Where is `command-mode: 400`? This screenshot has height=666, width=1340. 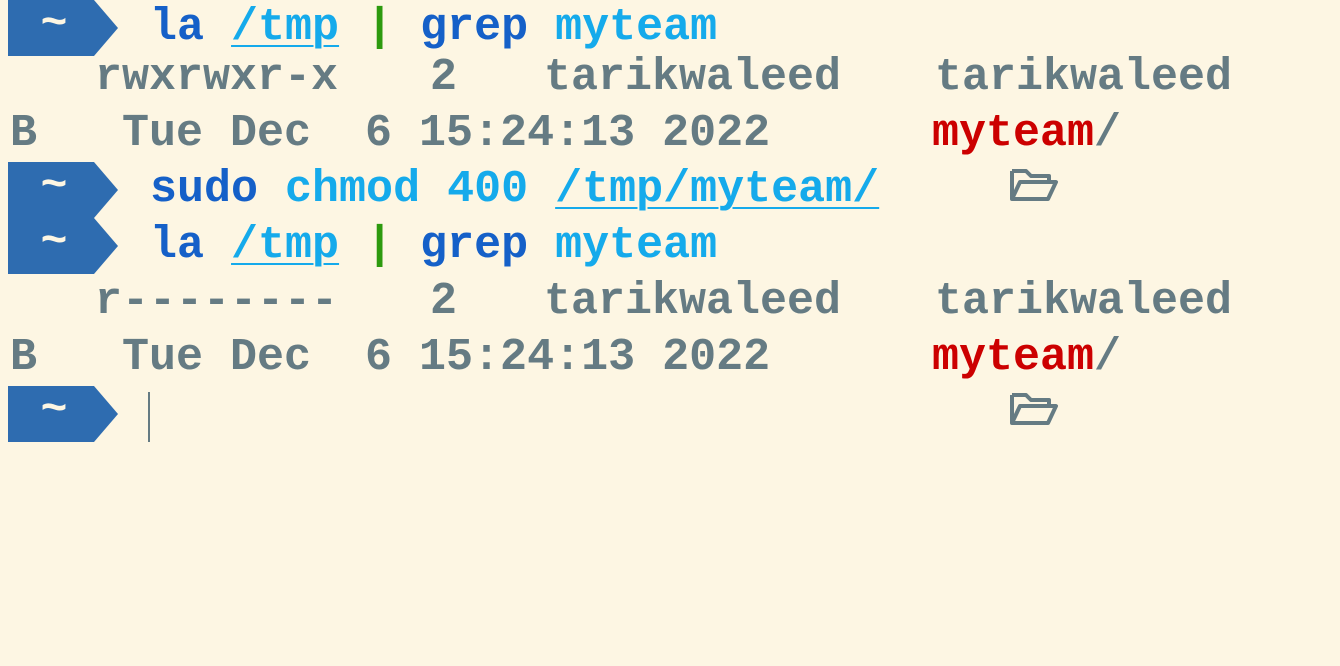
command-mode: 400 is located at coordinates (488, 189).